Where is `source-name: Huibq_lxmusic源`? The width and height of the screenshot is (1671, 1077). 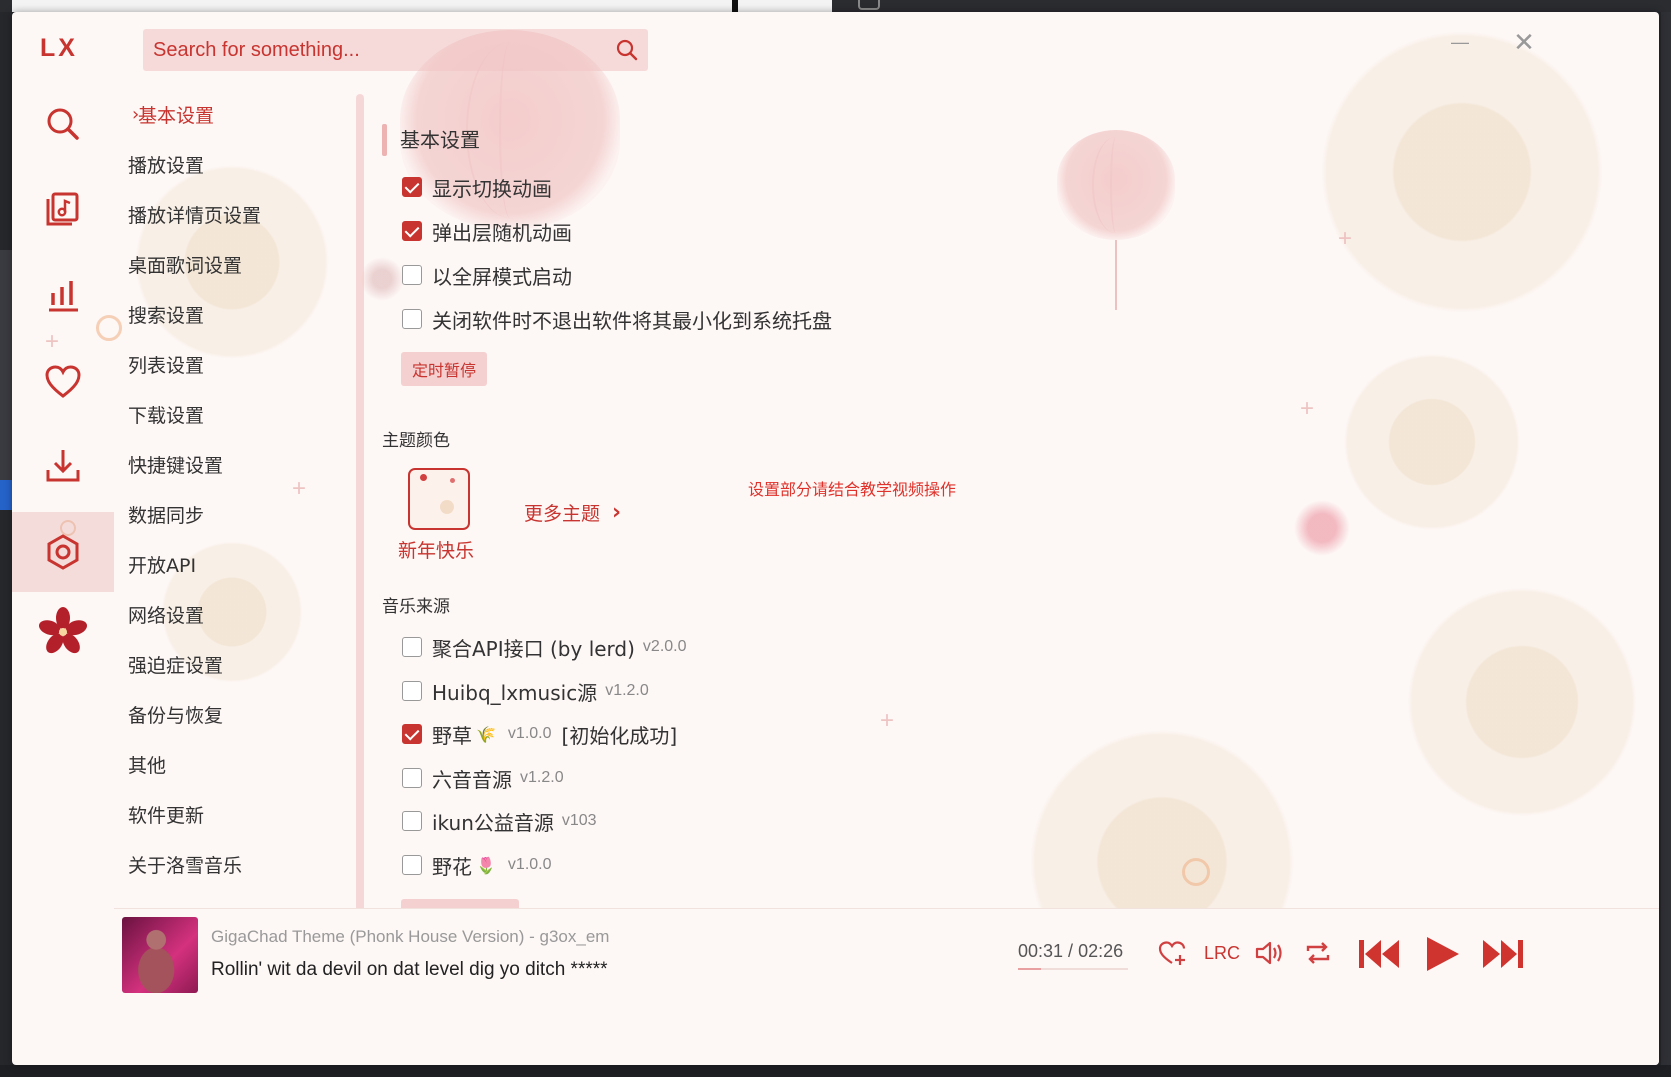
source-name: Huibq_lxmusic源 is located at coordinates (515, 692).